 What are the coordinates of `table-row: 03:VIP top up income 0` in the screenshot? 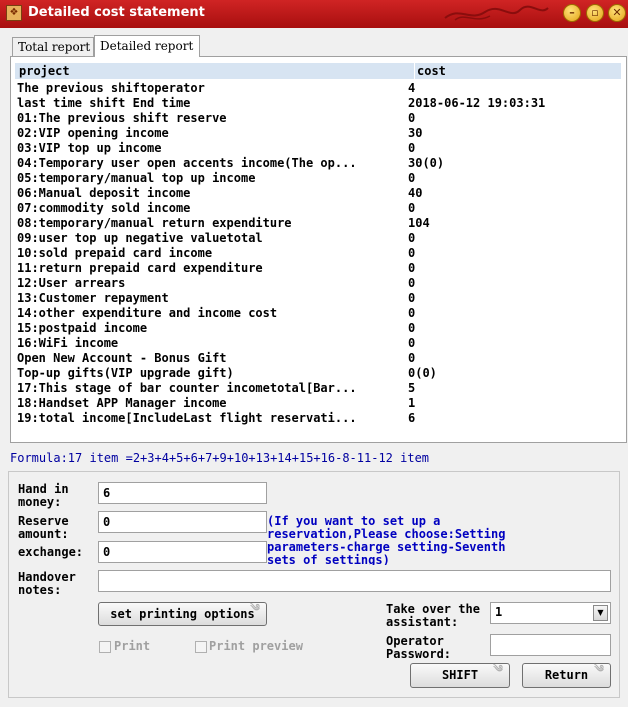 It's located at (318, 148).